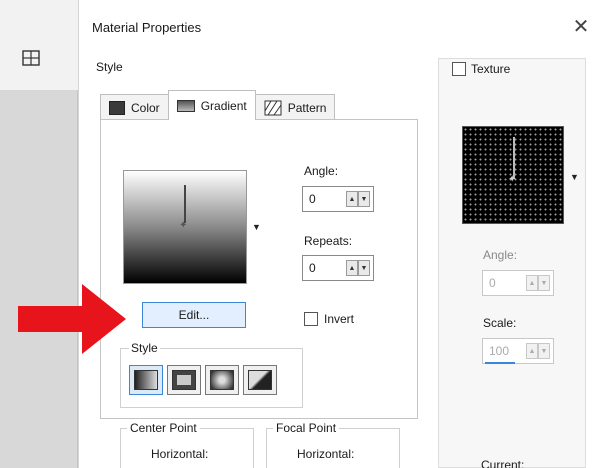 The width and height of the screenshot is (598, 468). I want to click on side-panel, so click(39, 279).